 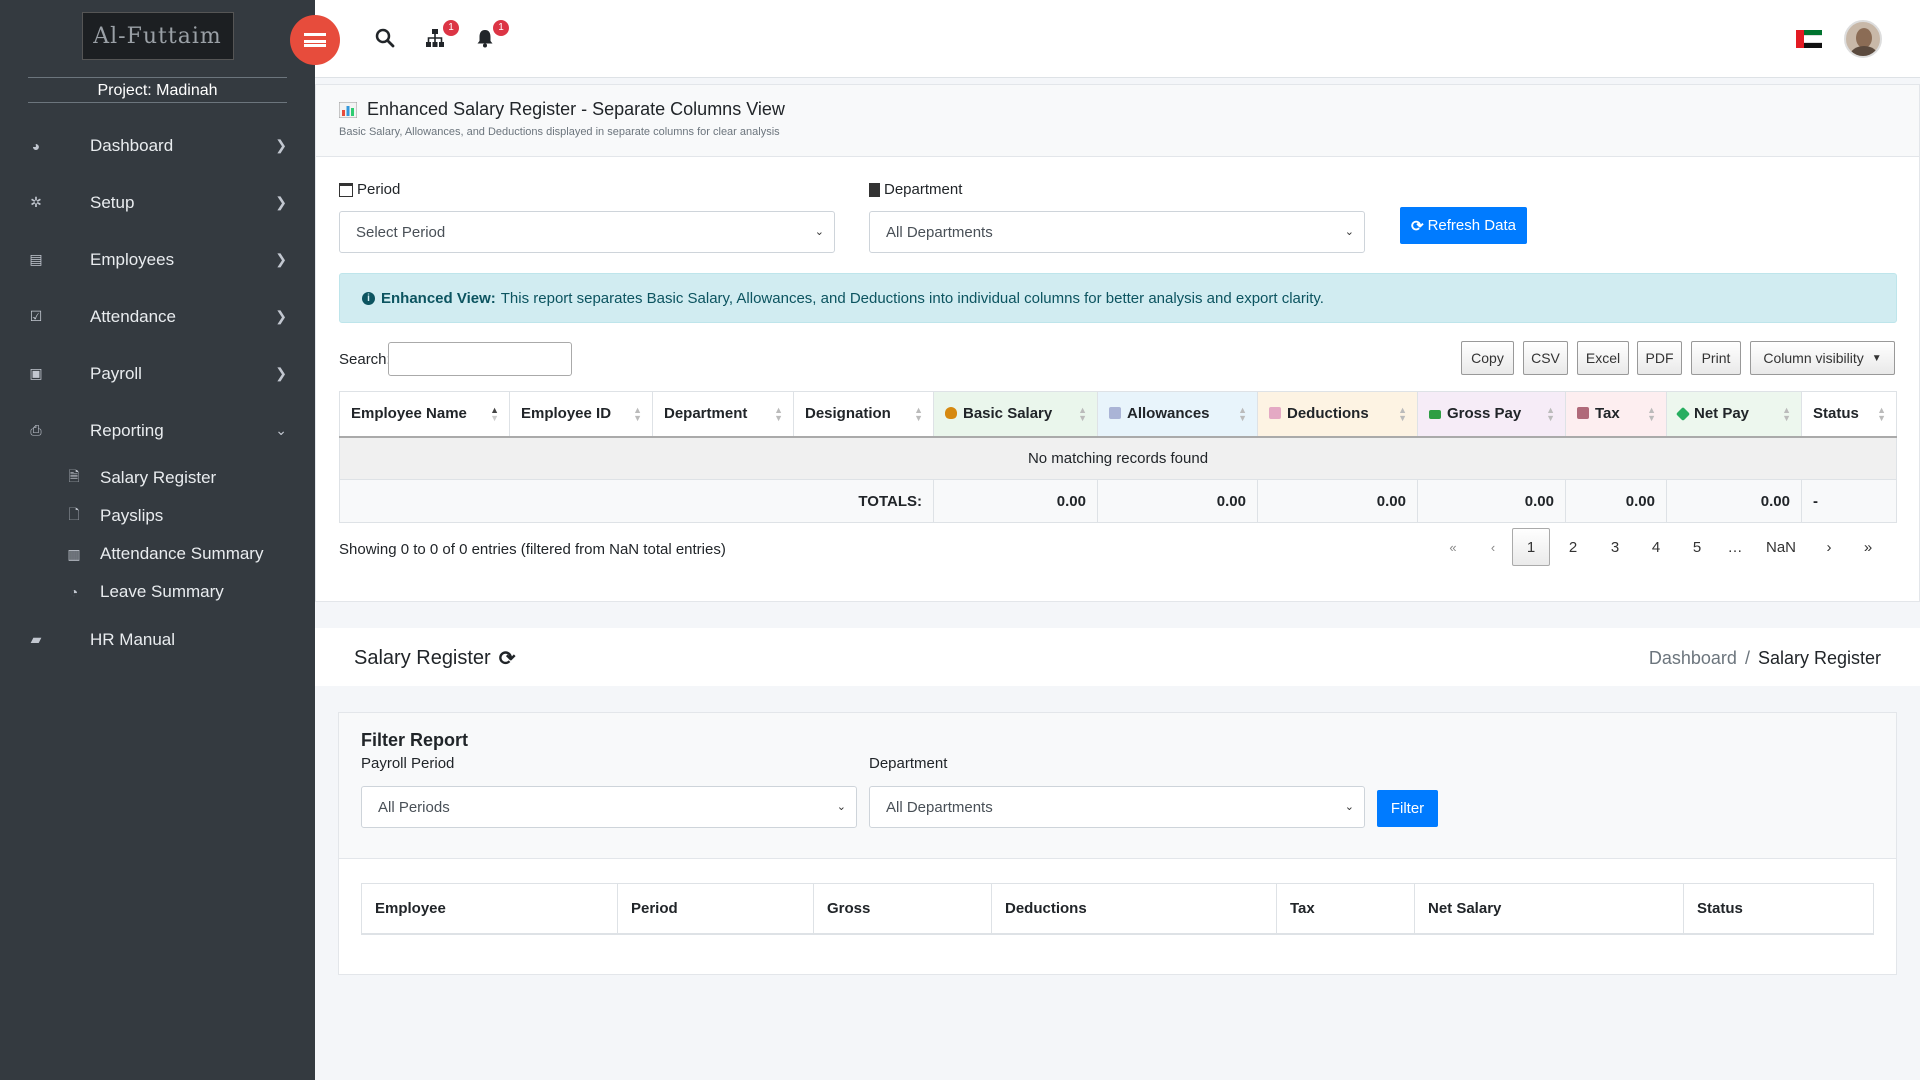 I want to click on pager-page-1: 1, so click(x=1531, y=547).